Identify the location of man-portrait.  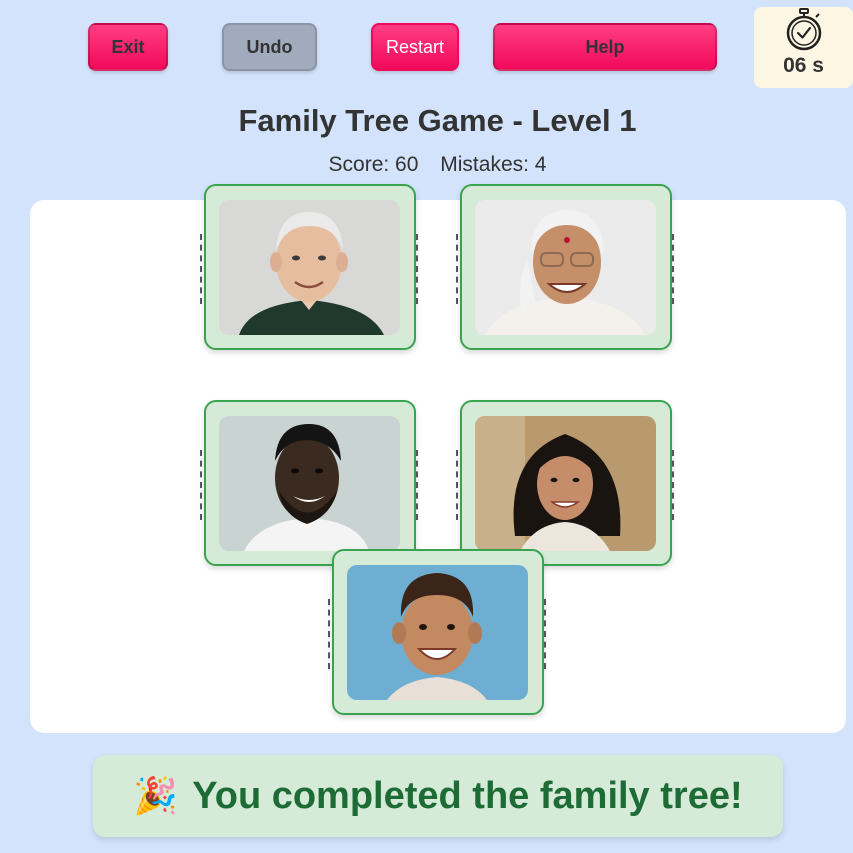
(309, 483).